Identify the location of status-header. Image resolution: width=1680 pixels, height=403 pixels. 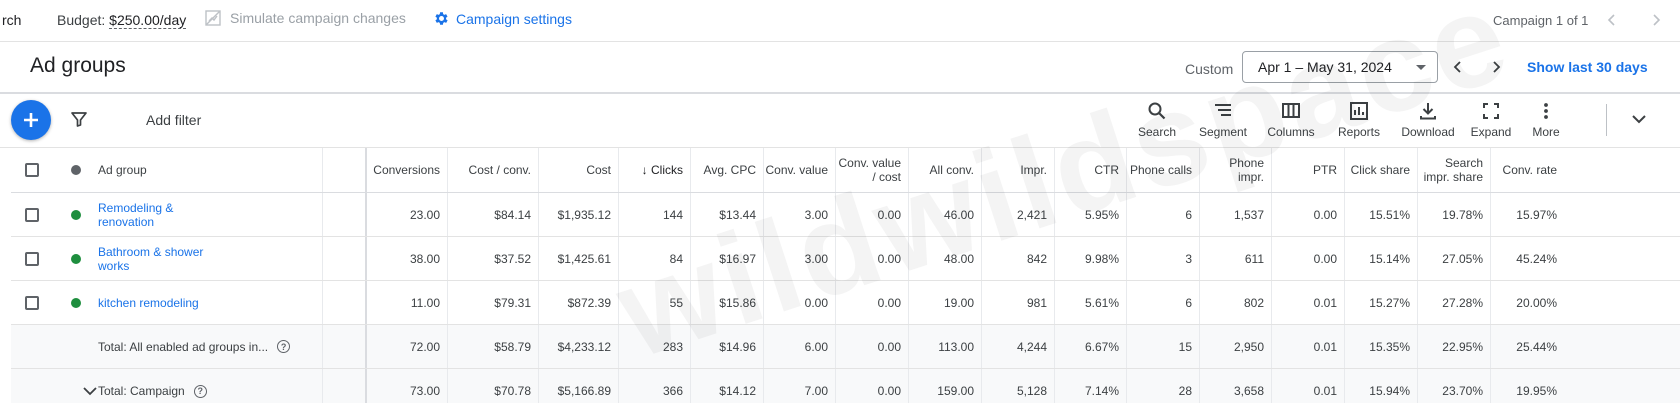
(75, 170).